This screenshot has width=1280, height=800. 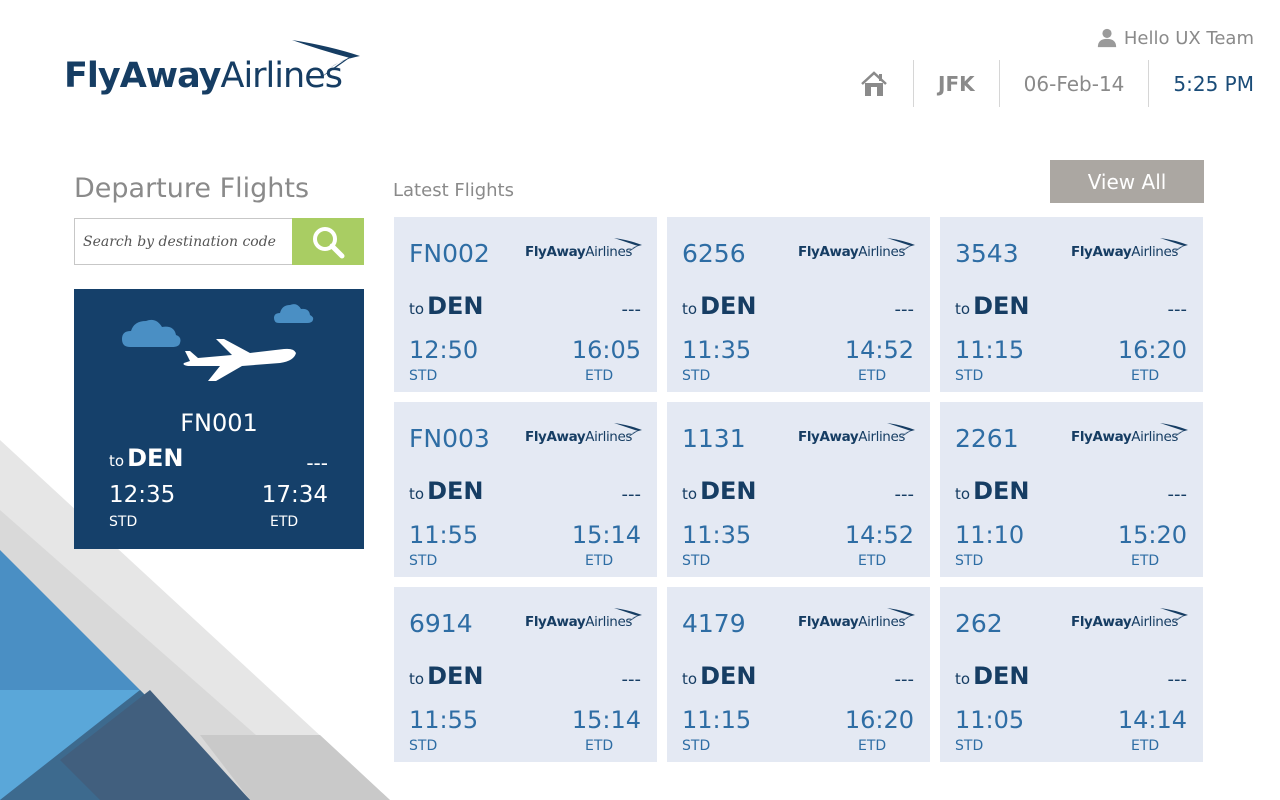 What do you see at coordinates (606, 350) in the screenshot?
I see `etd-time: 16:05` at bounding box center [606, 350].